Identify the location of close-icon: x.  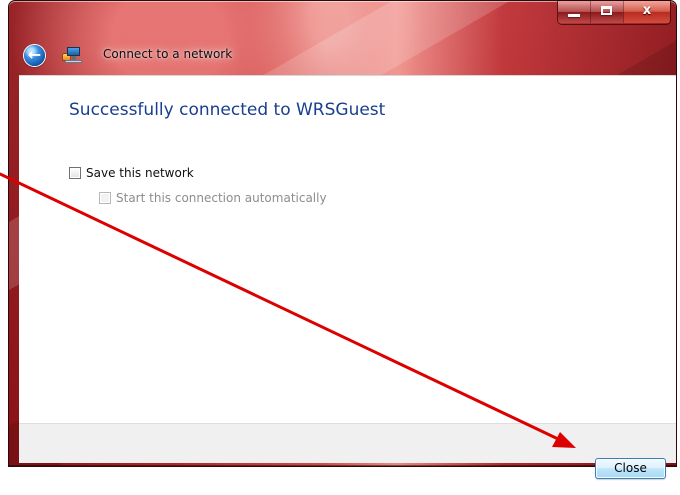
(647, 10).